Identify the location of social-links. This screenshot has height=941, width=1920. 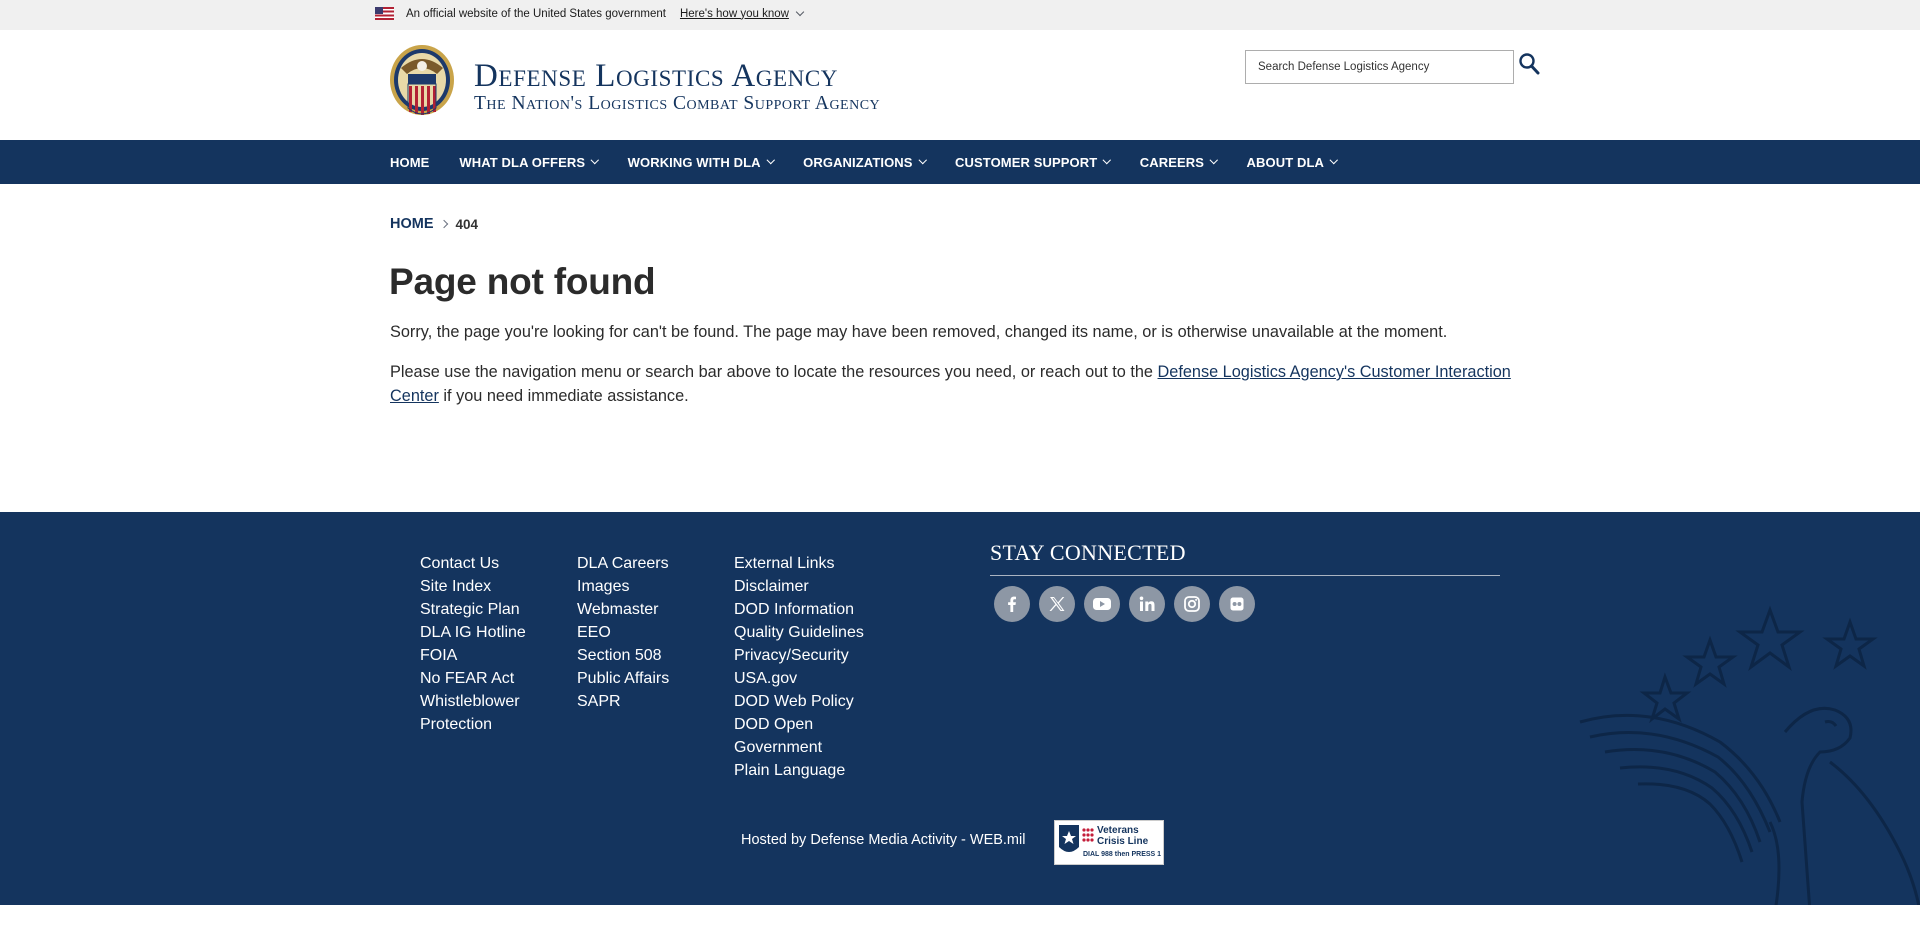
(1129, 604).